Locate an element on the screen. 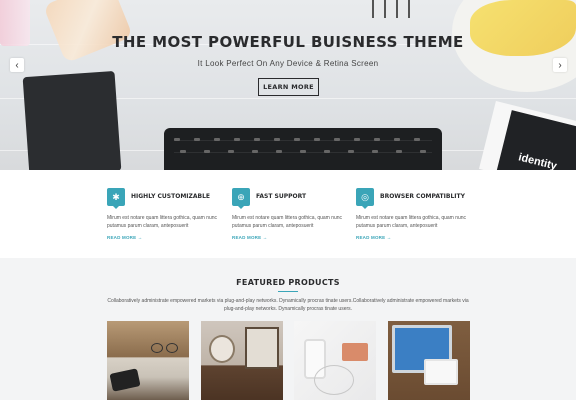  frame-image is located at coordinates (262, 348).